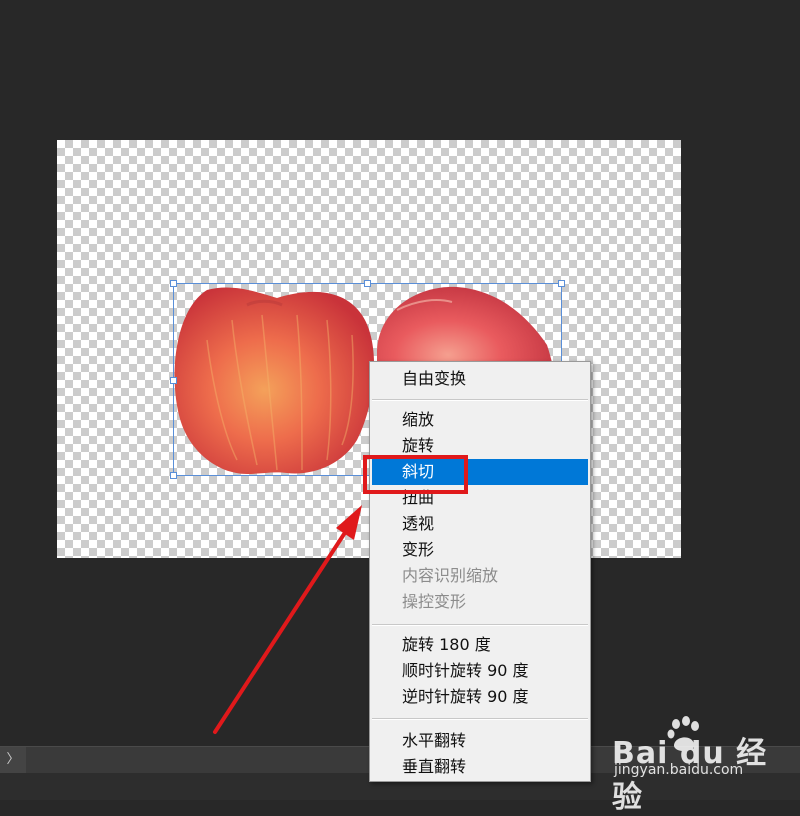 This screenshot has height=816, width=800. What do you see at coordinates (679, 770) in the screenshot?
I see `watermark-url: jingyan.baidu.com` at bounding box center [679, 770].